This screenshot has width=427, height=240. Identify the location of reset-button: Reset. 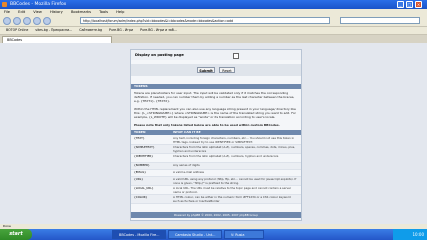
(227, 70).